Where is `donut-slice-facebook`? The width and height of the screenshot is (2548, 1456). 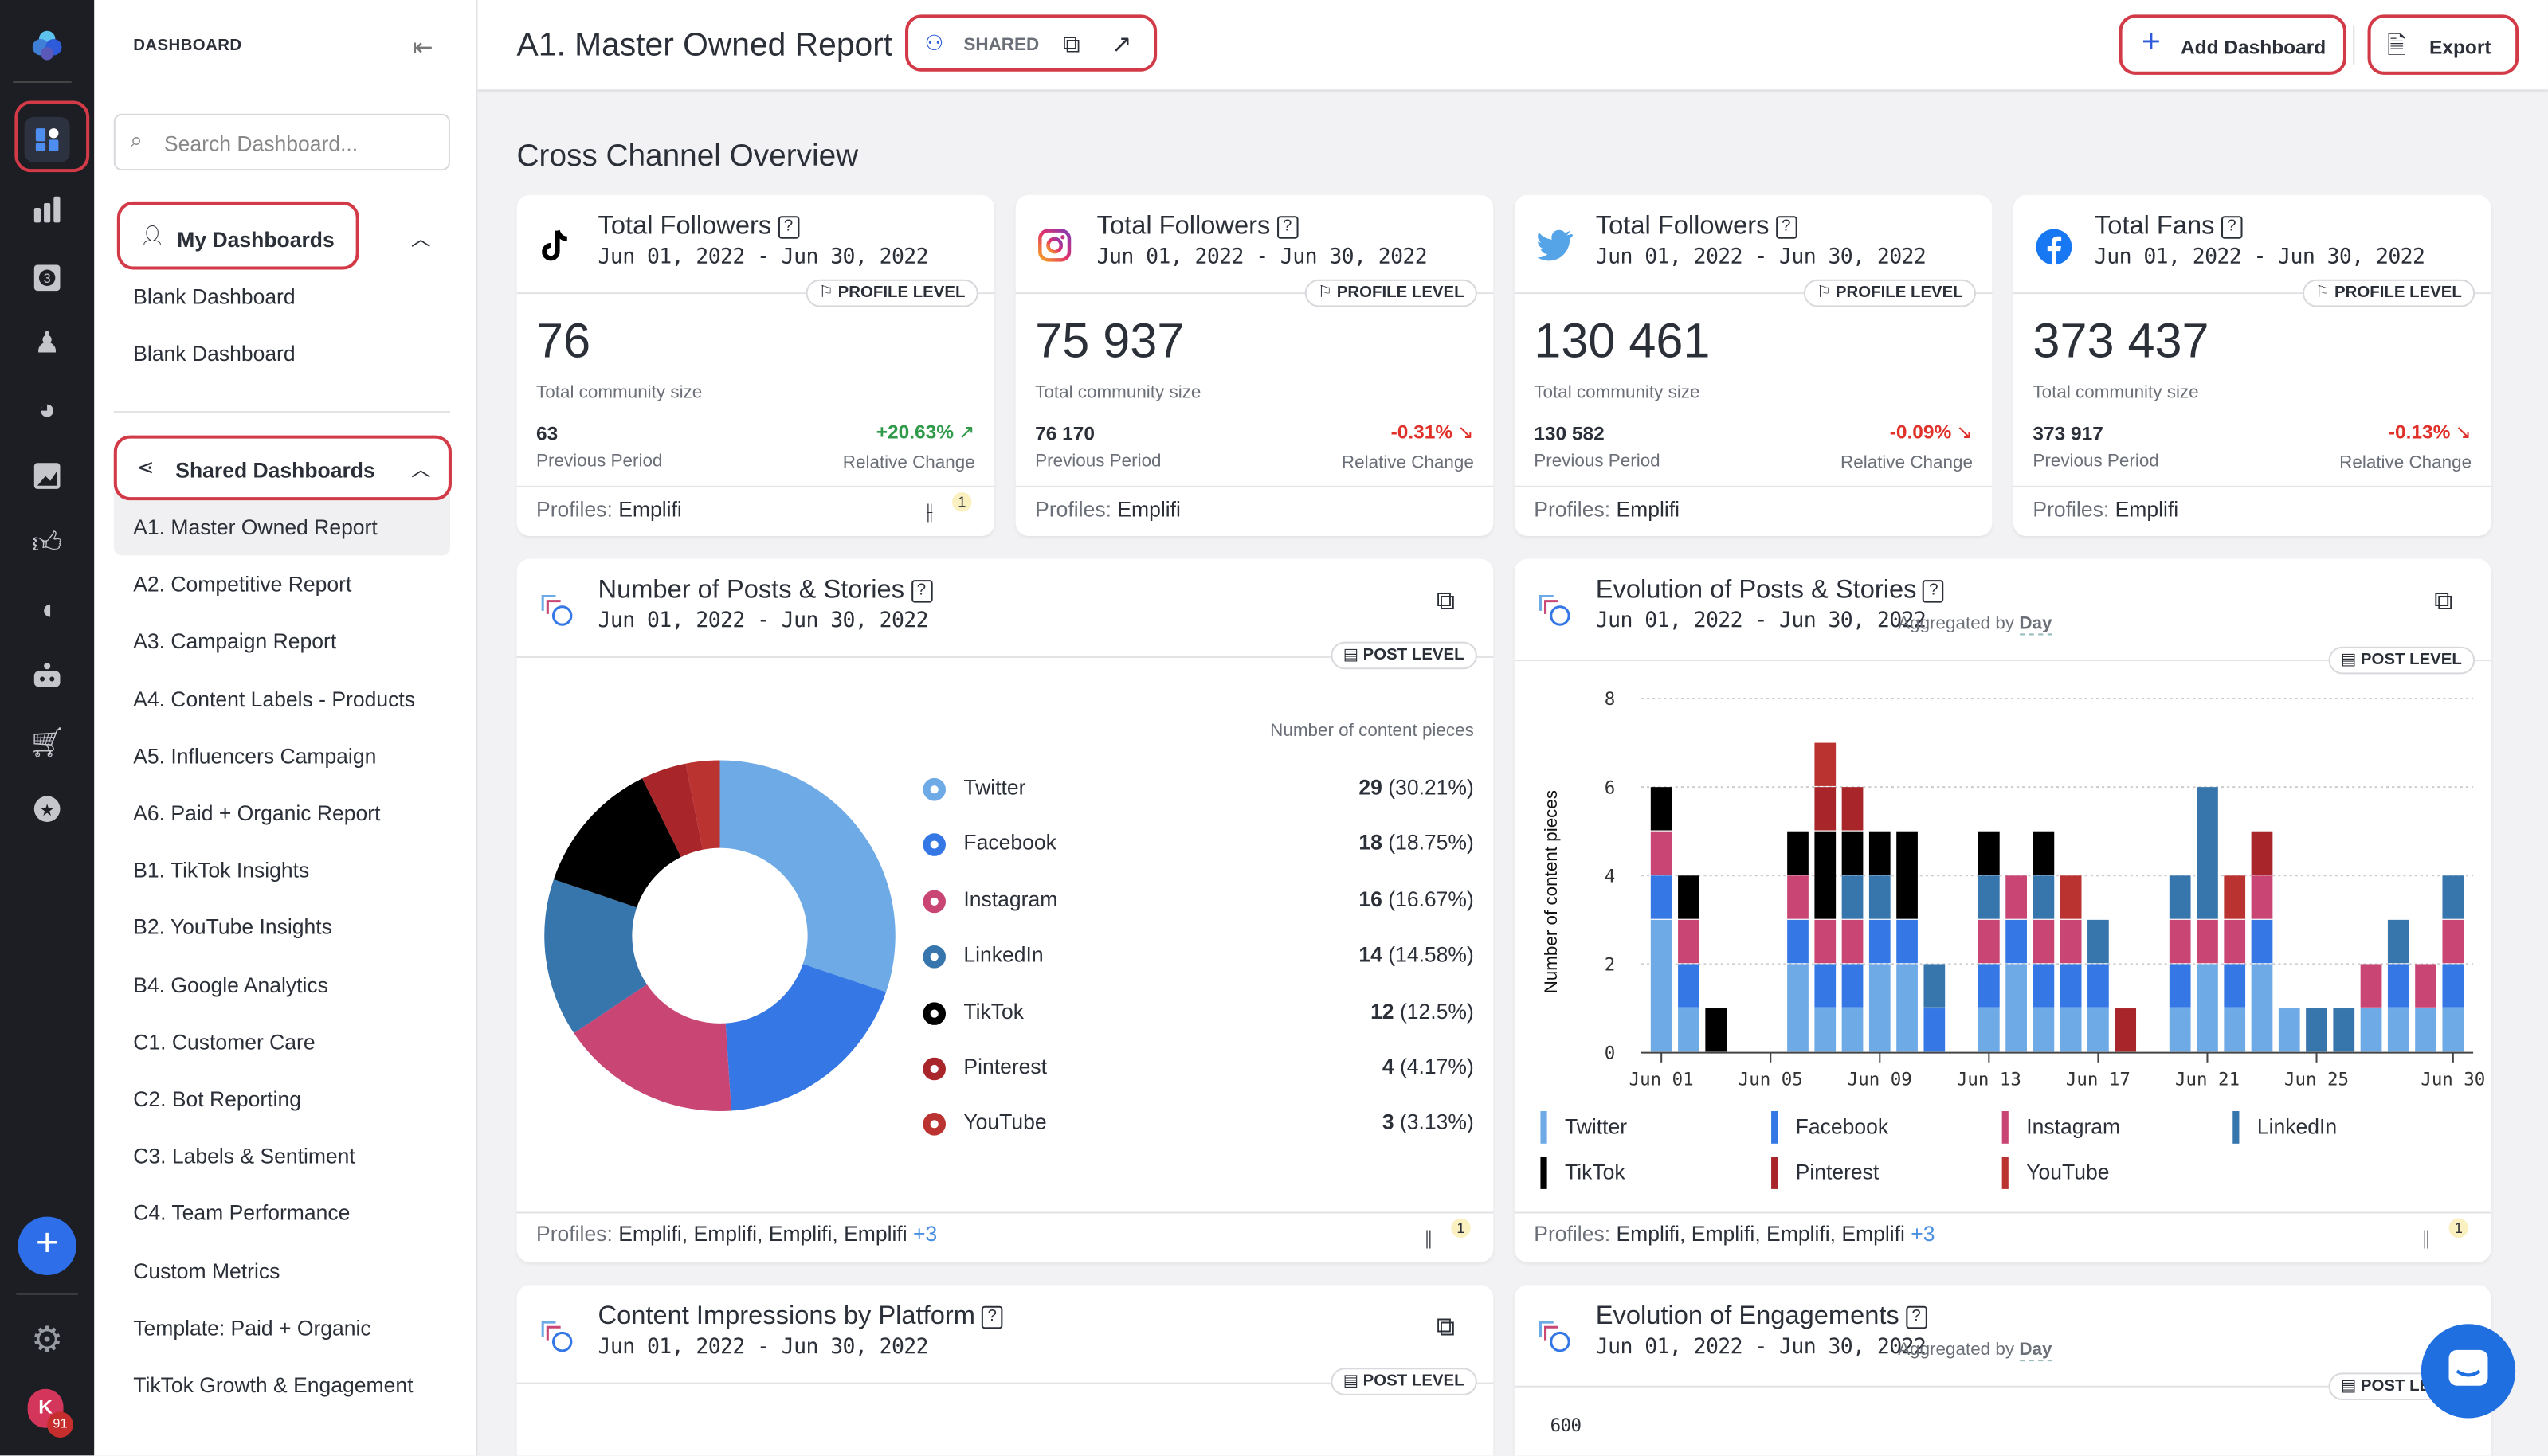
donut-slice-facebook is located at coordinates (806, 1037).